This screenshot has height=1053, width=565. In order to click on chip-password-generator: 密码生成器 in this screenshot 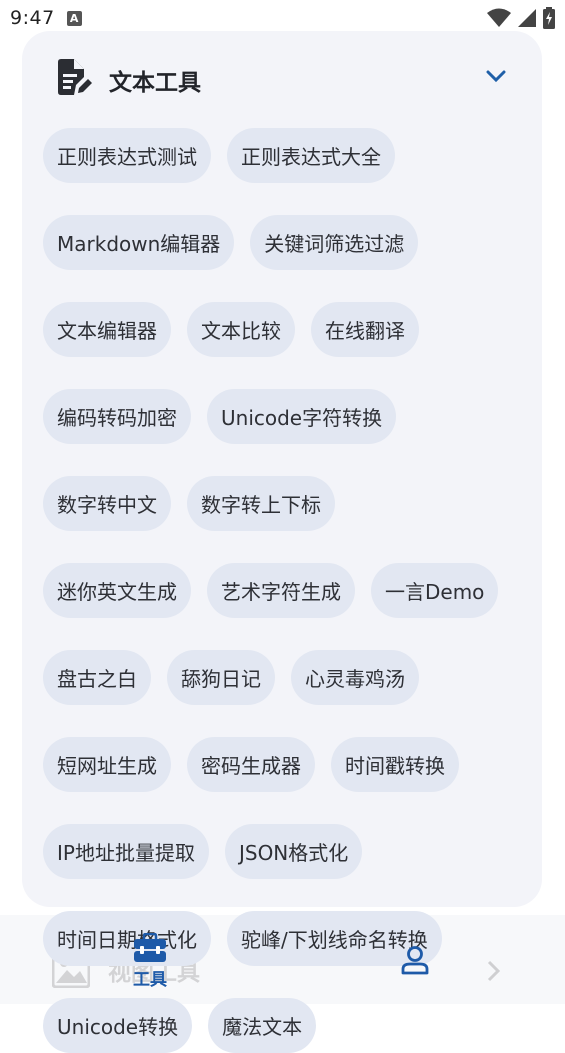, I will do `click(251, 764)`.